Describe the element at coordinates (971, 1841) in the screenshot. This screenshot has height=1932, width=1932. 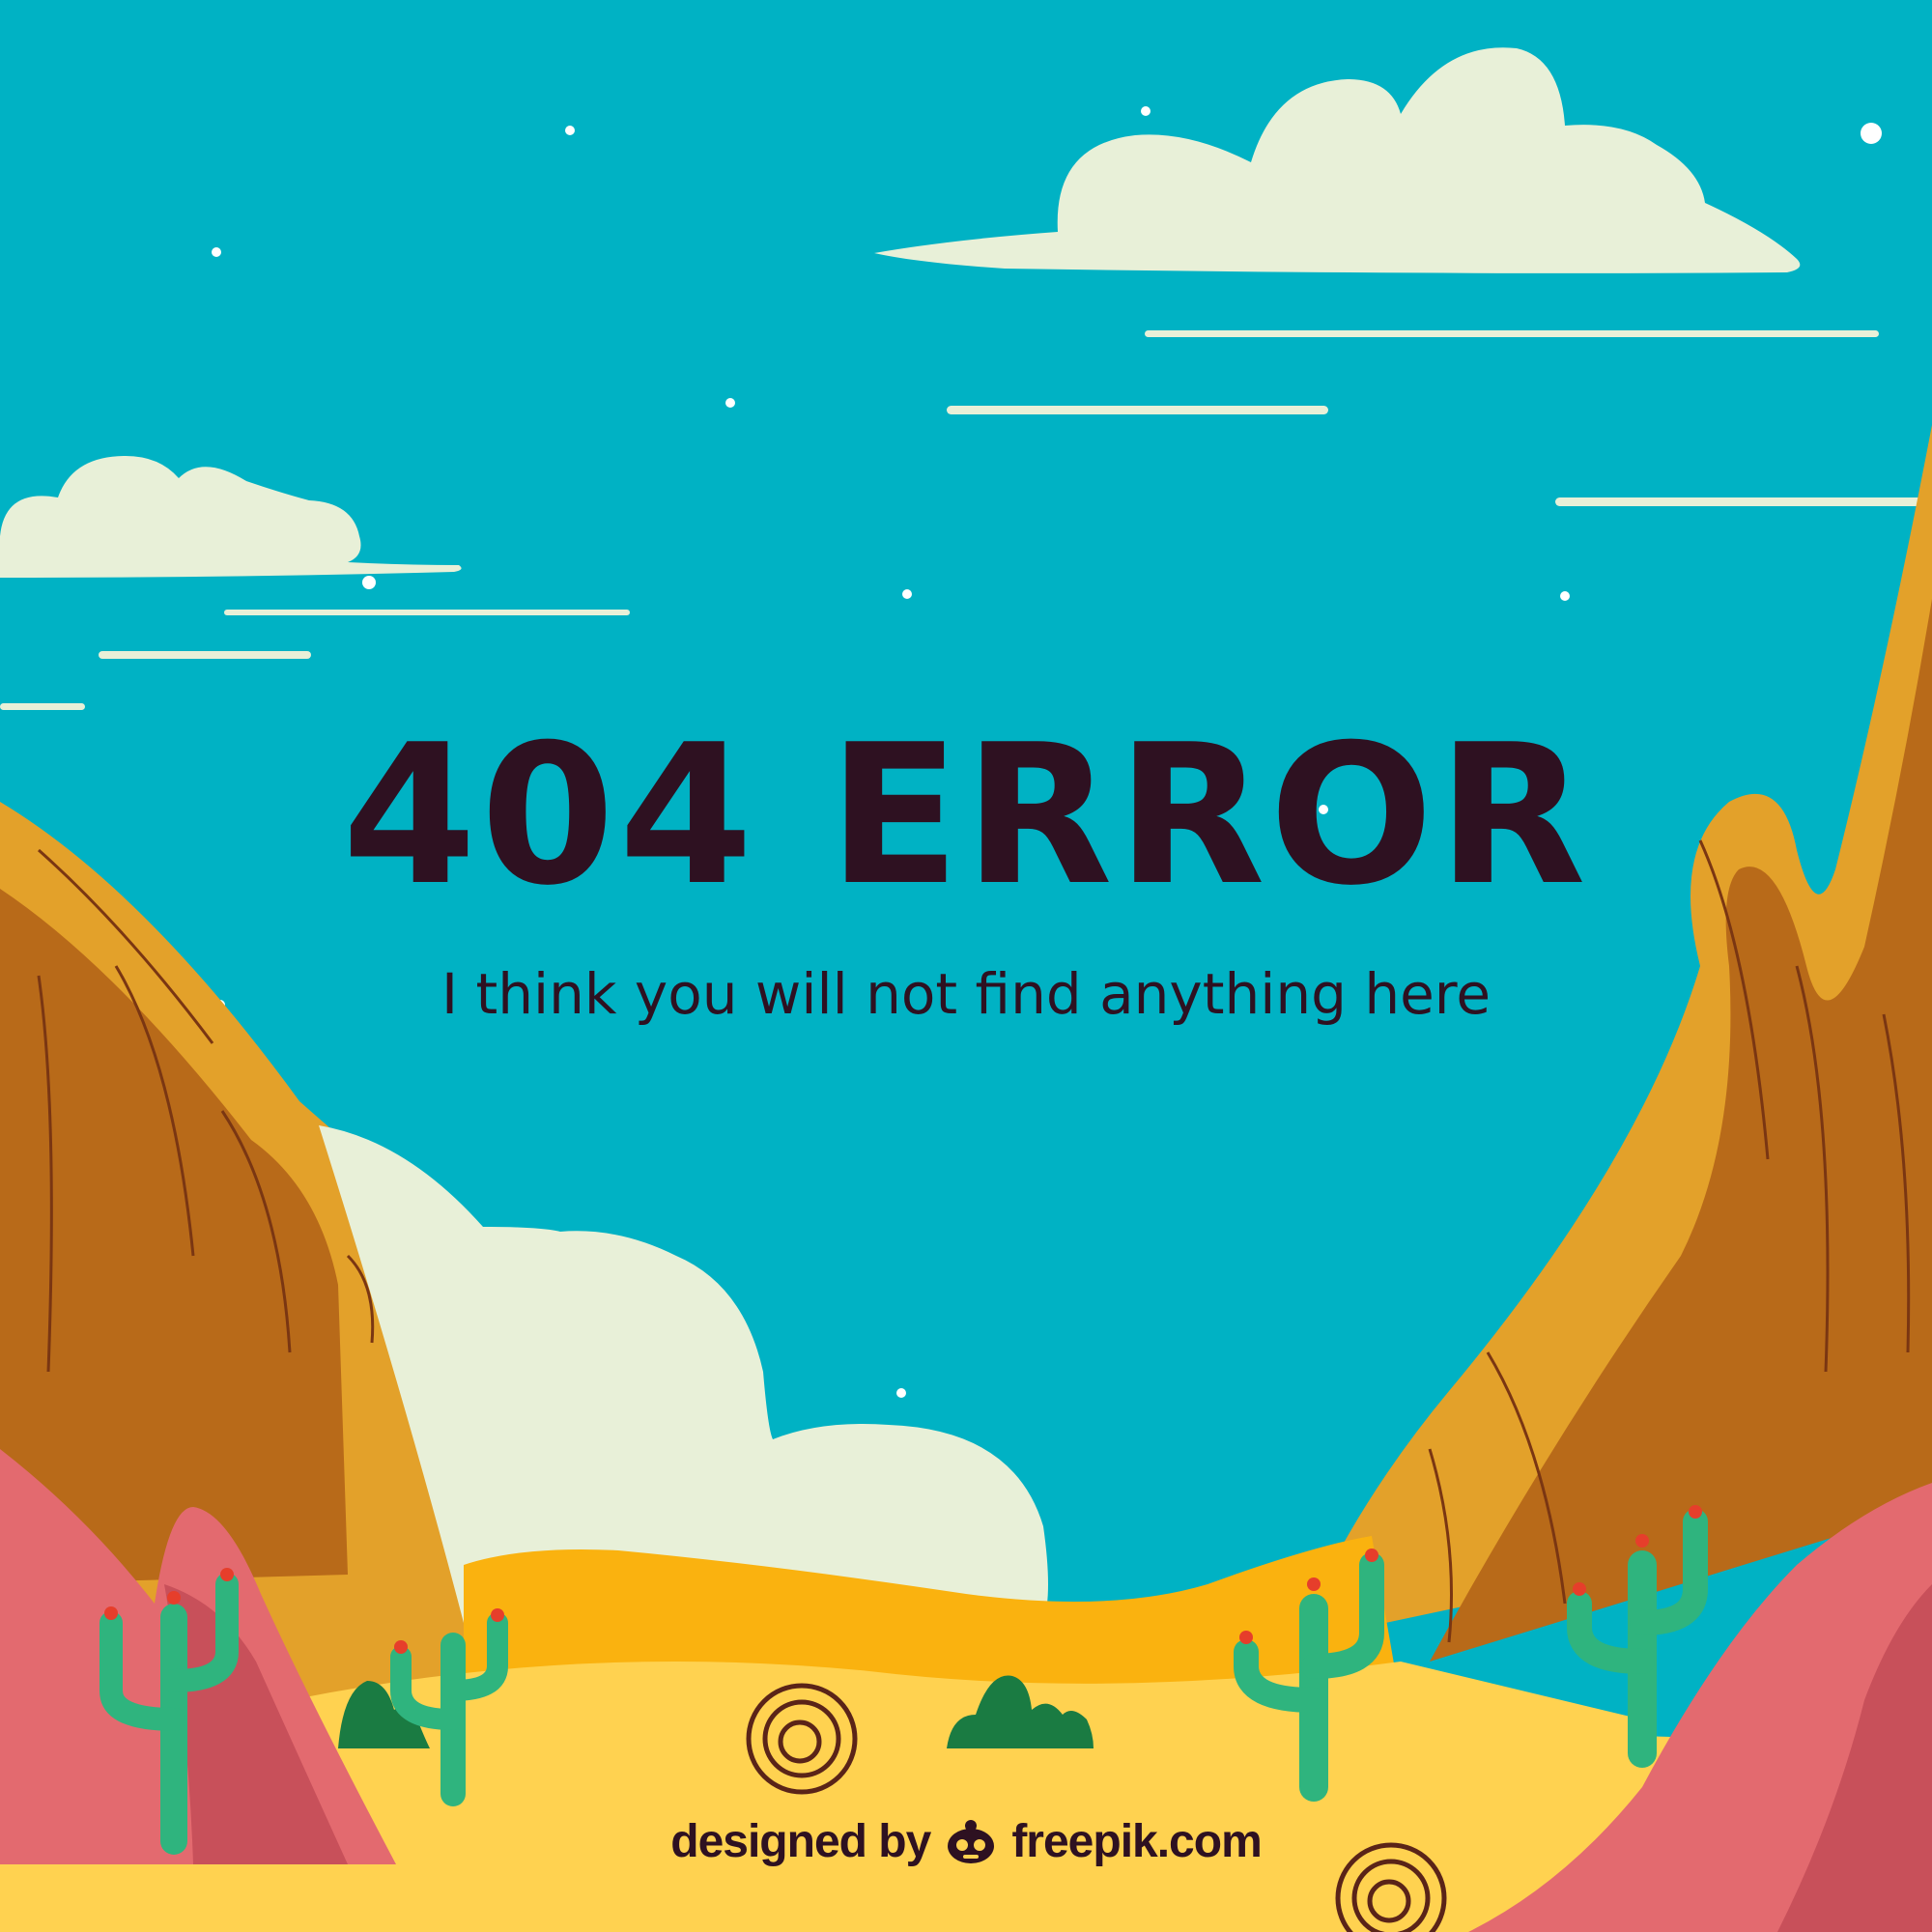
I see `freepik-logo-icon` at that location.